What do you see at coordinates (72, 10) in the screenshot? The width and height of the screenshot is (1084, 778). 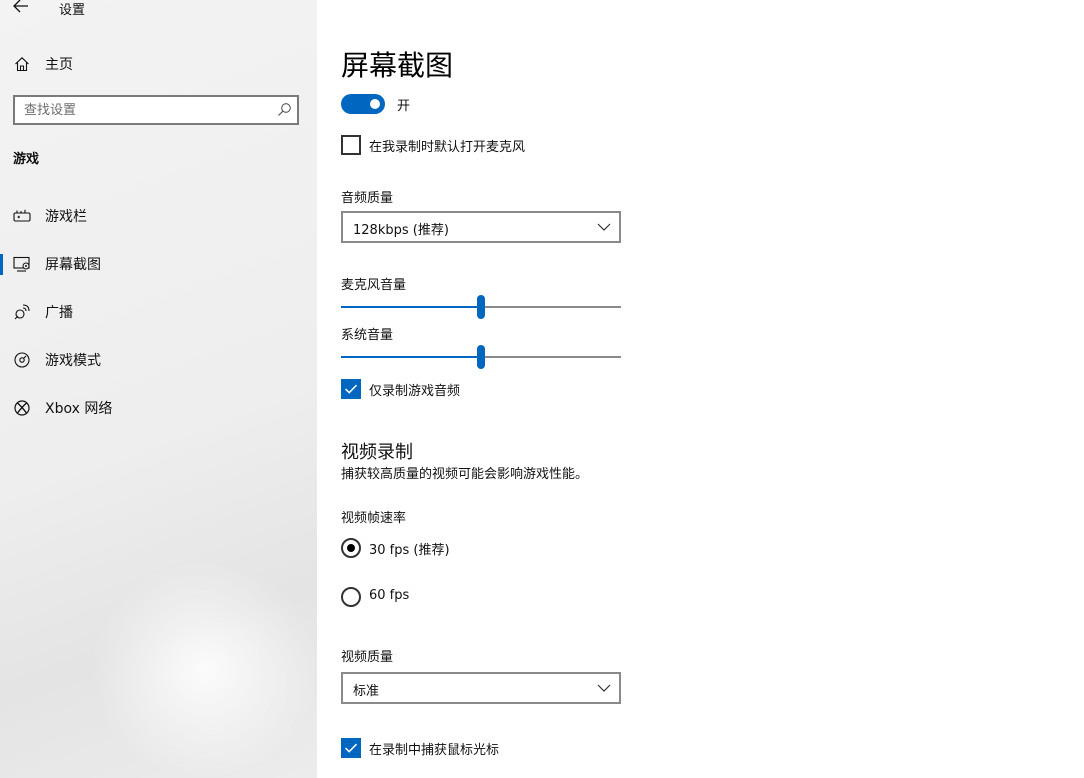 I see `app-title: 设置` at bounding box center [72, 10].